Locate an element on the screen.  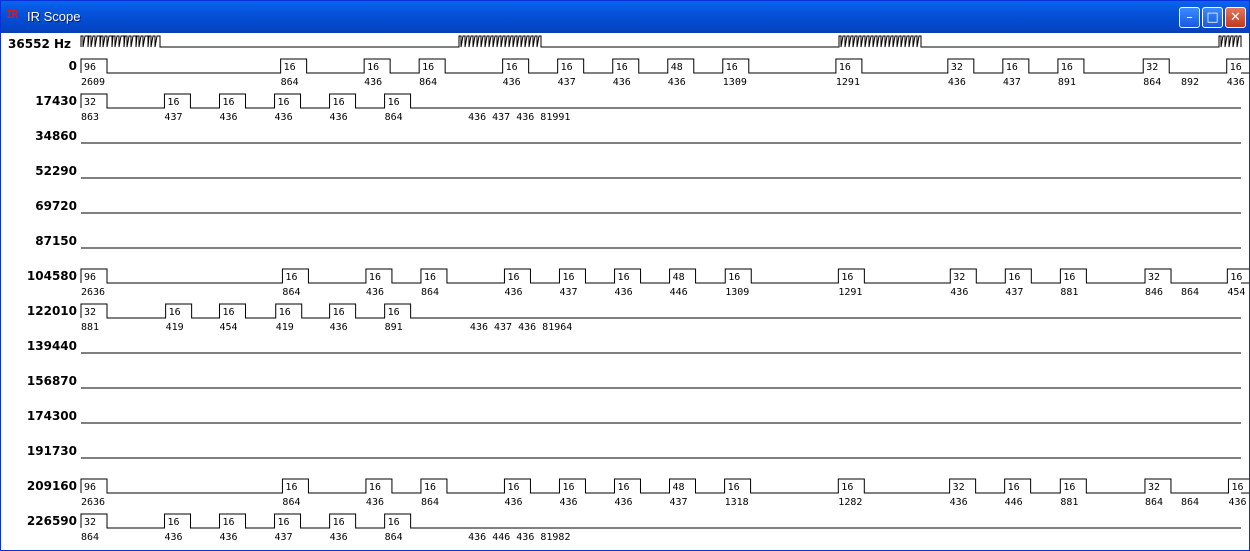
row-offset-label: 87150 is located at coordinates (56, 241).